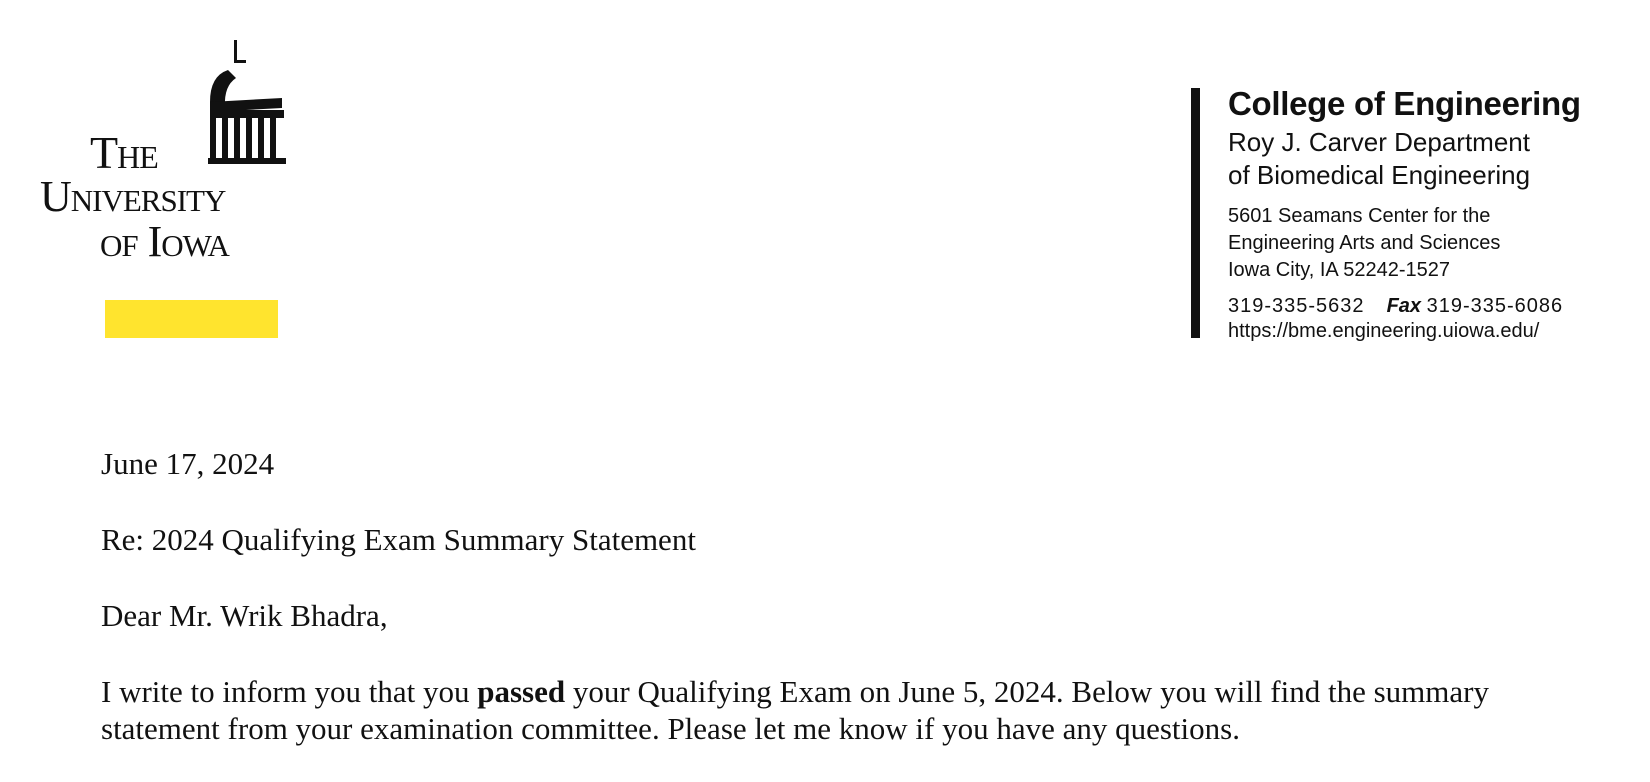  I want to click on department-name-line2: of Biomedical Engineering, so click(1379, 175).